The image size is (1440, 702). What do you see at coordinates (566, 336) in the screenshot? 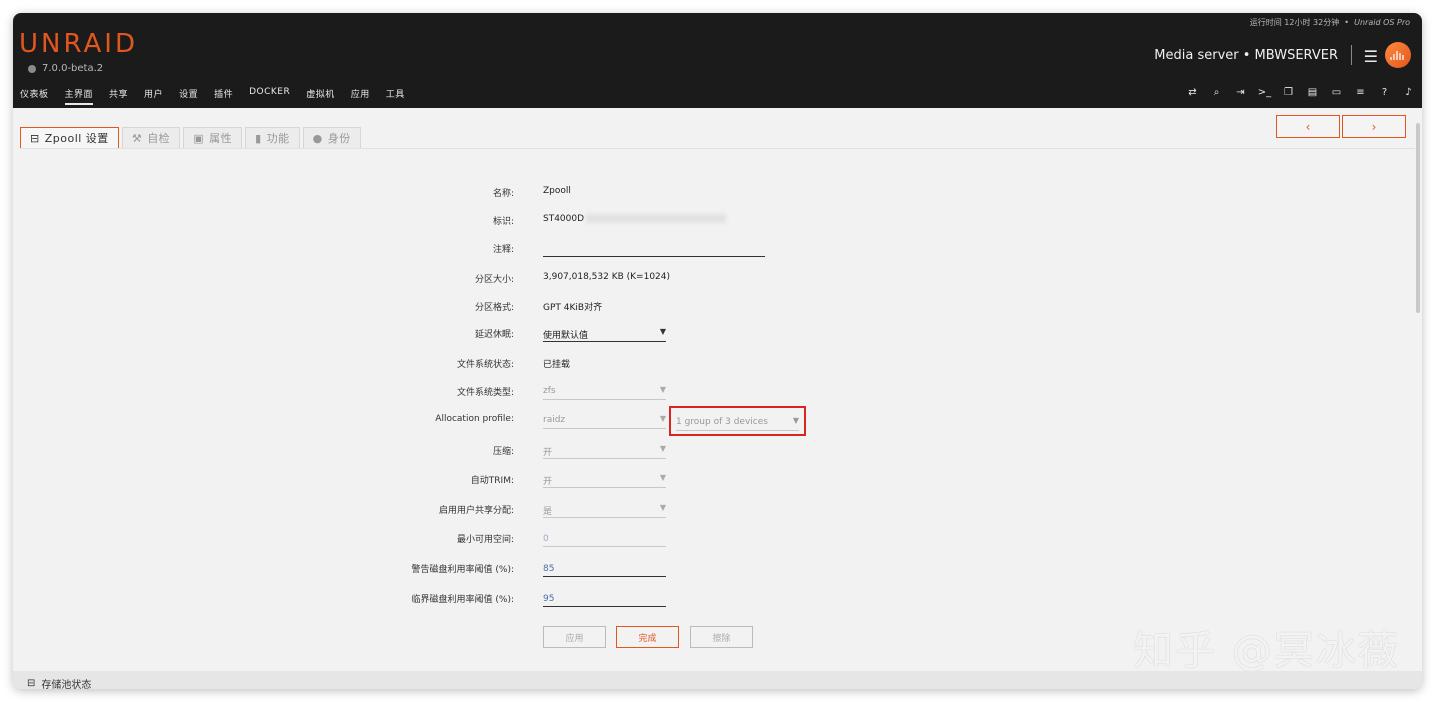
I see `select-value: 使用默认值` at bounding box center [566, 336].